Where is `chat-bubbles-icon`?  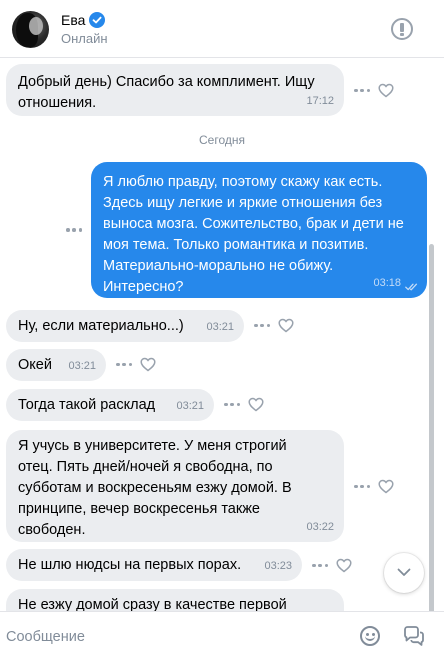 chat-bubbles-icon is located at coordinates (414, 636).